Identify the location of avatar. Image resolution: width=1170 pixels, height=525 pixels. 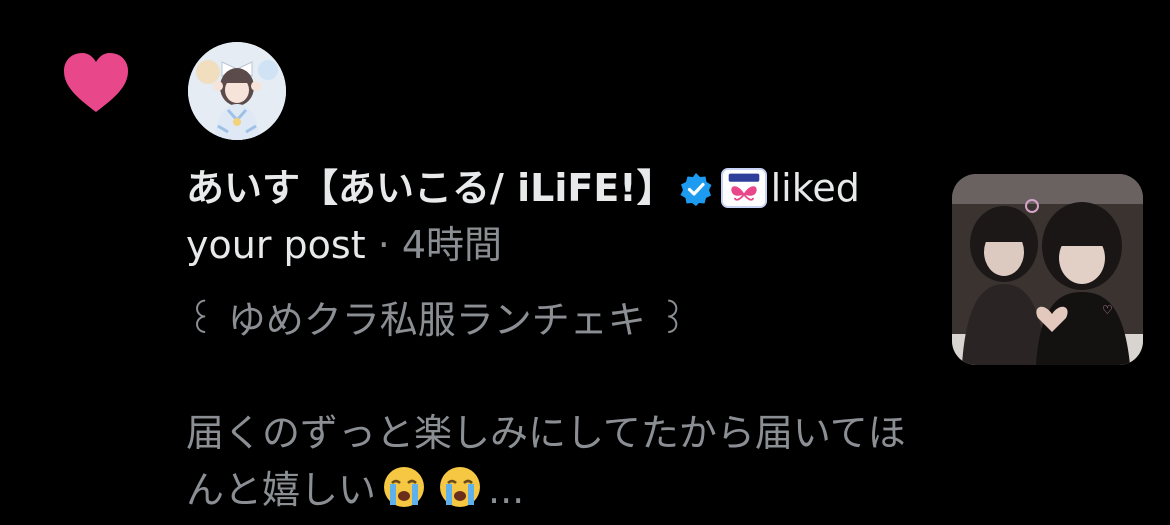
(237, 91).